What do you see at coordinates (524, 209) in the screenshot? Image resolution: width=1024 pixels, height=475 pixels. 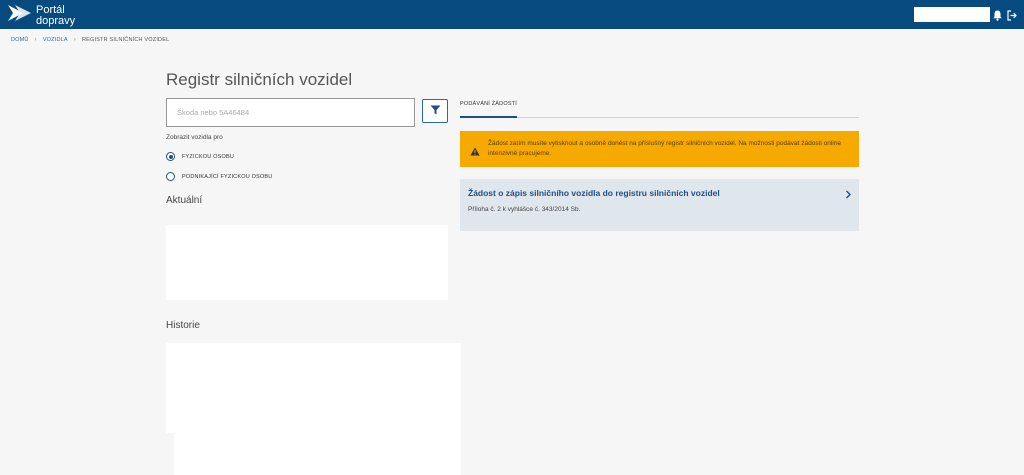 I see `card-subtitle: Příloha č. 2 k vyhlášce č. 343/2014 Sb.` at bounding box center [524, 209].